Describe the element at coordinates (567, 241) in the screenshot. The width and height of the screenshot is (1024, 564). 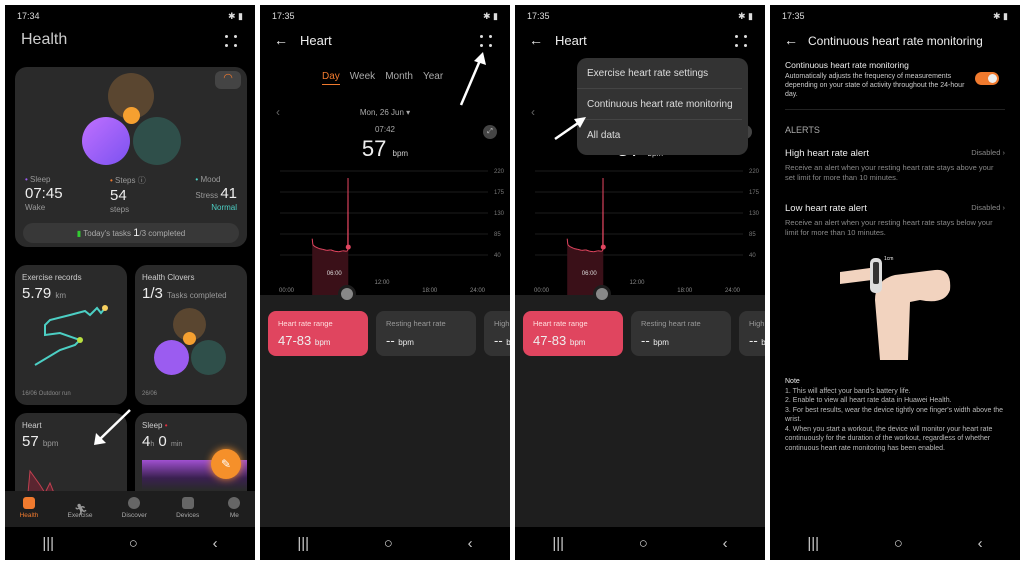
I see `series-segment` at that location.